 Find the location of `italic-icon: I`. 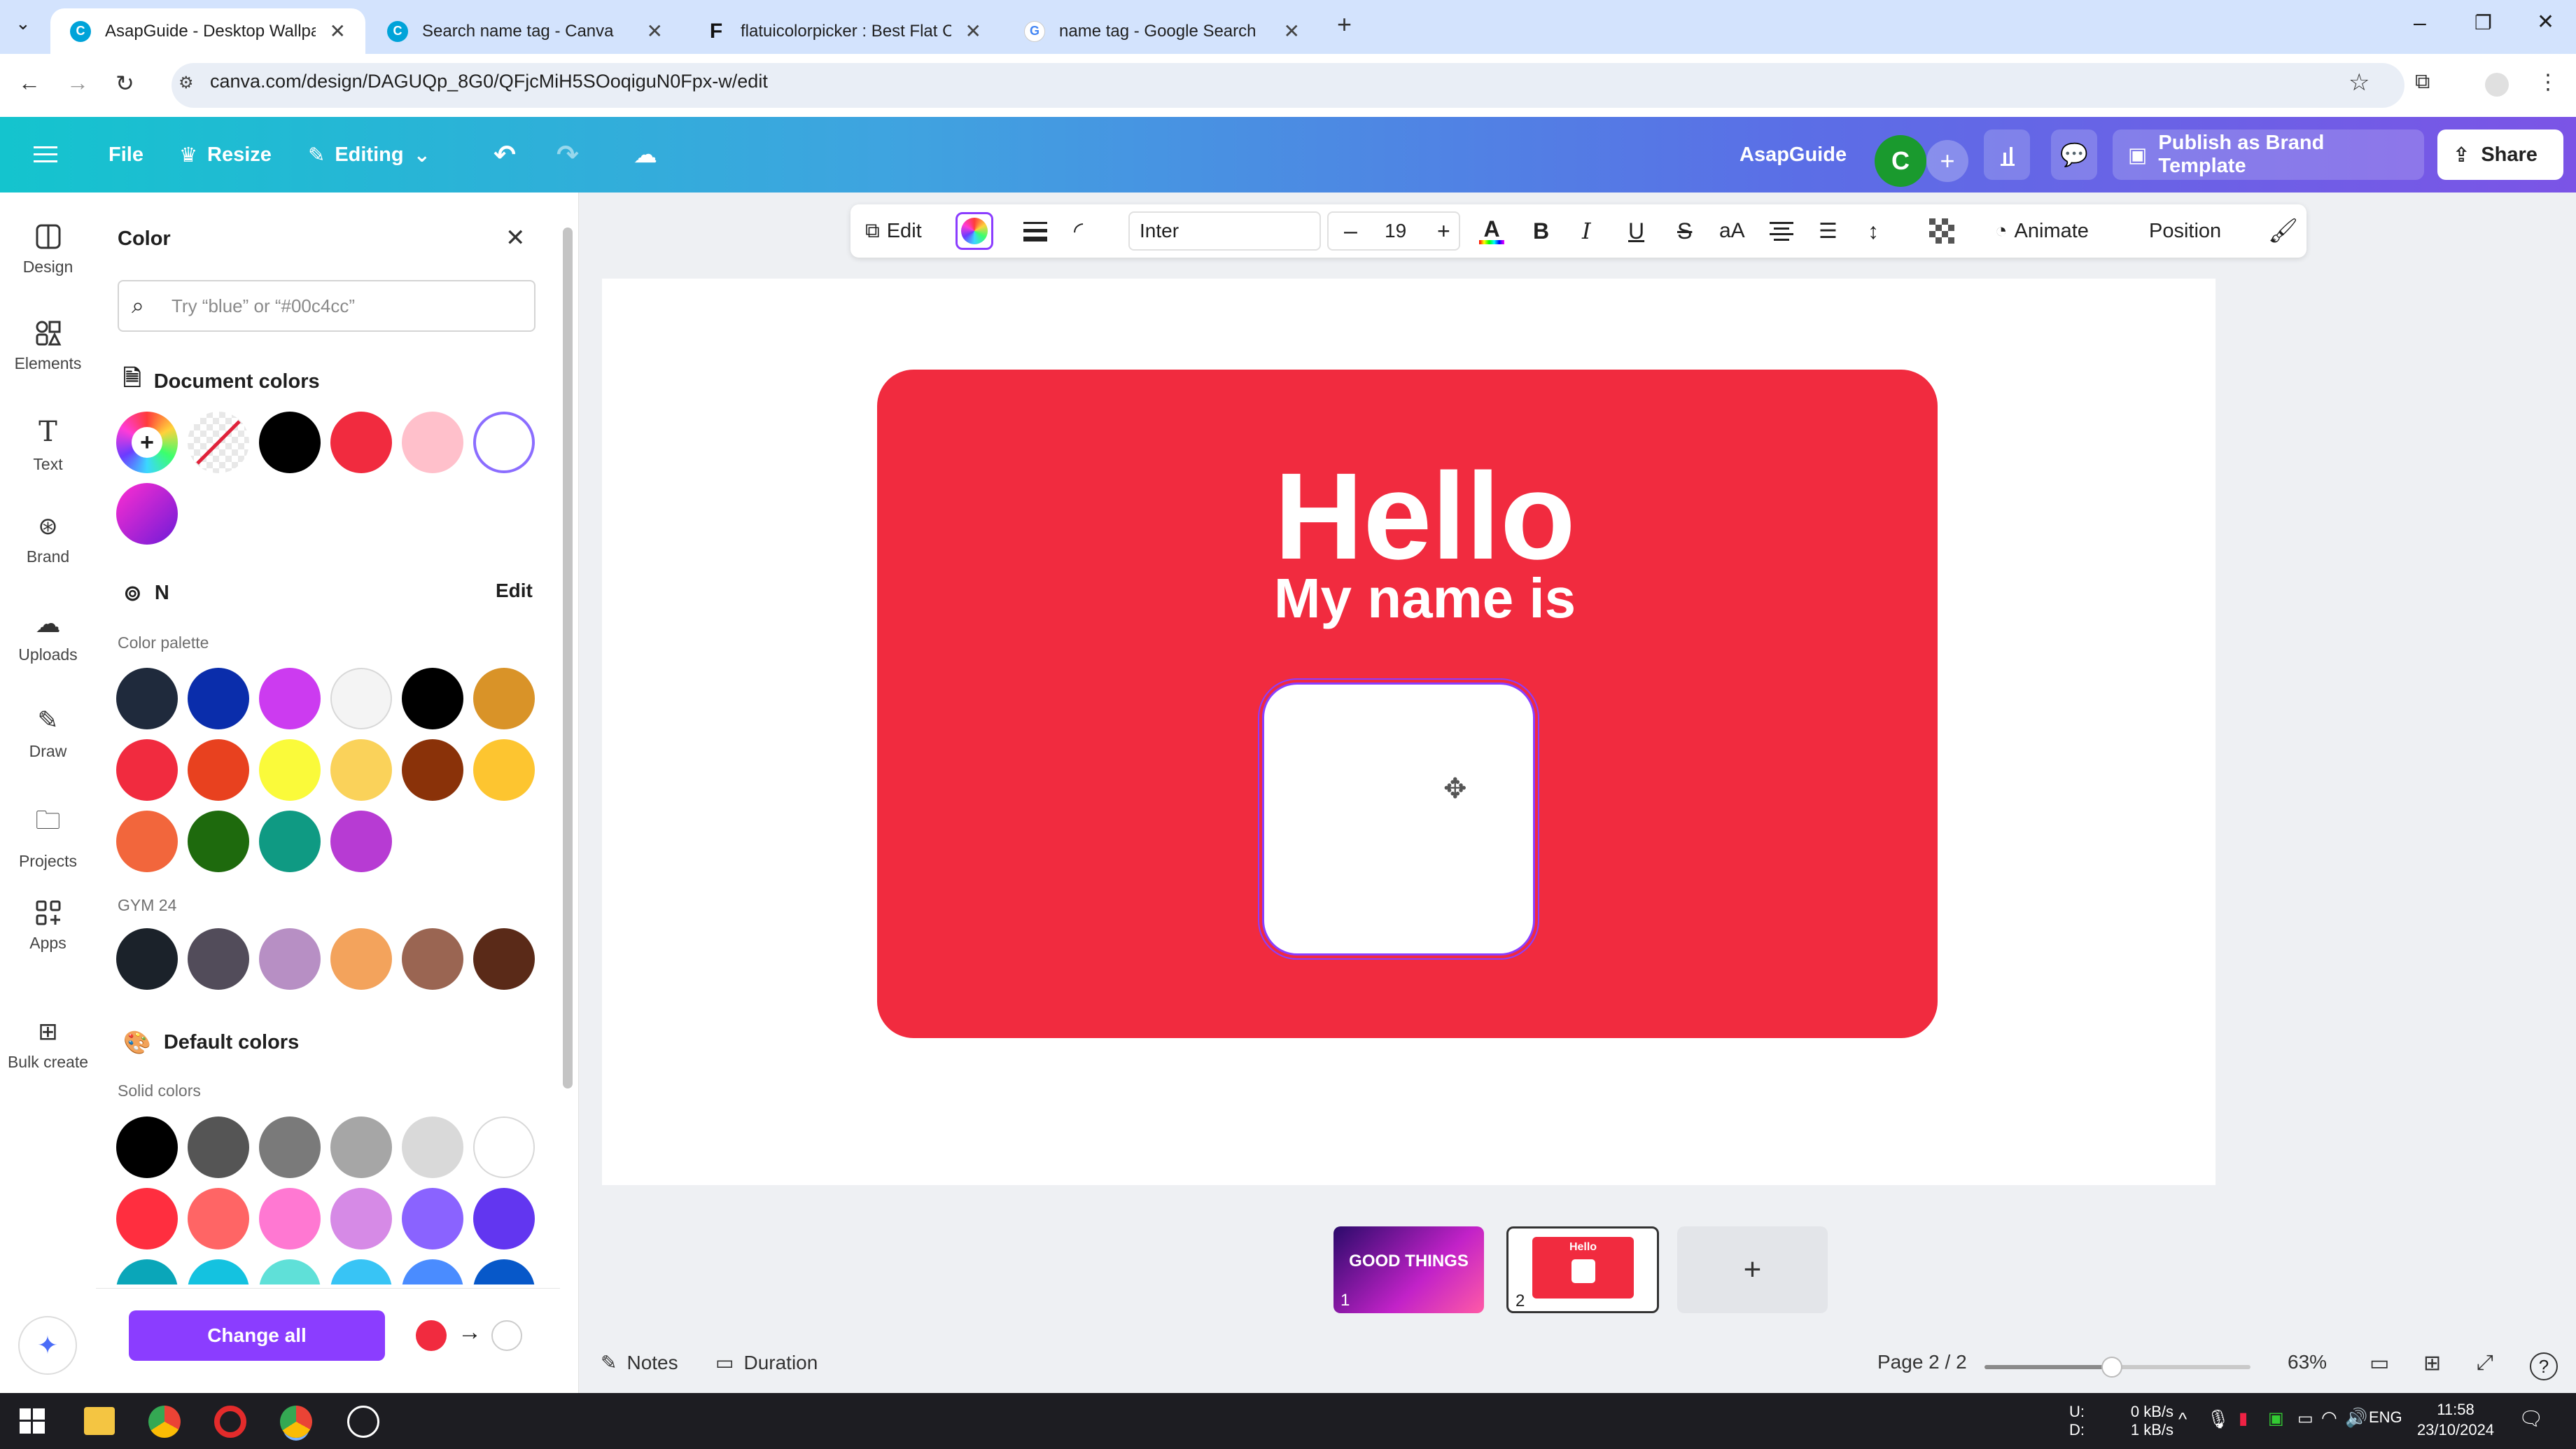

italic-icon: I is located at coordinates (1586, 231).